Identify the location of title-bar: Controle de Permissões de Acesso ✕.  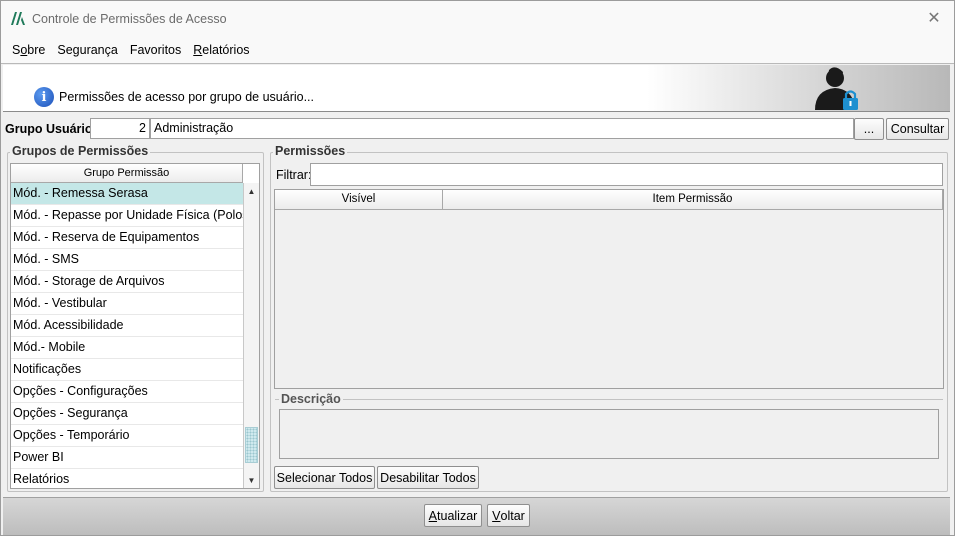
(477, 18).